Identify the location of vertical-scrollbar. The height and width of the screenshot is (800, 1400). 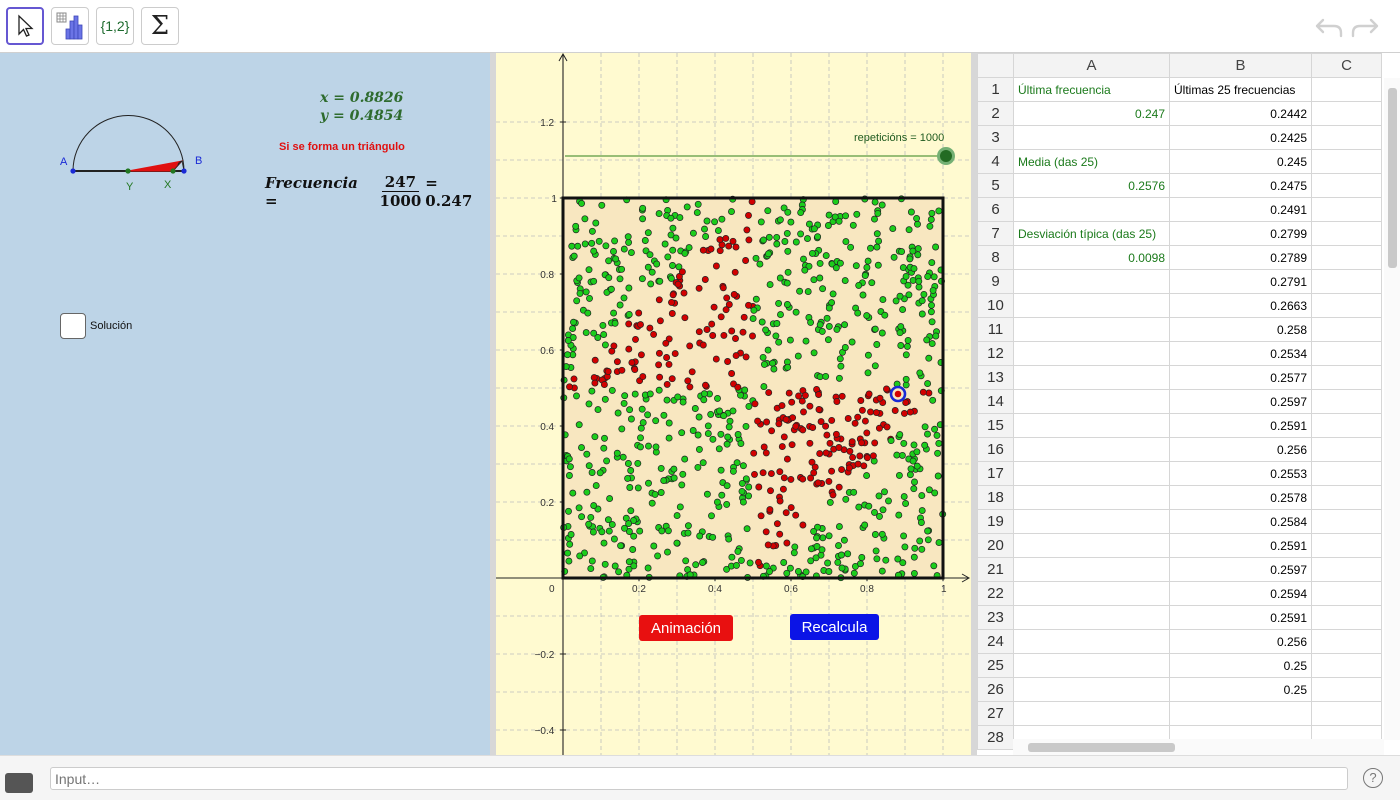
(1392, 409).